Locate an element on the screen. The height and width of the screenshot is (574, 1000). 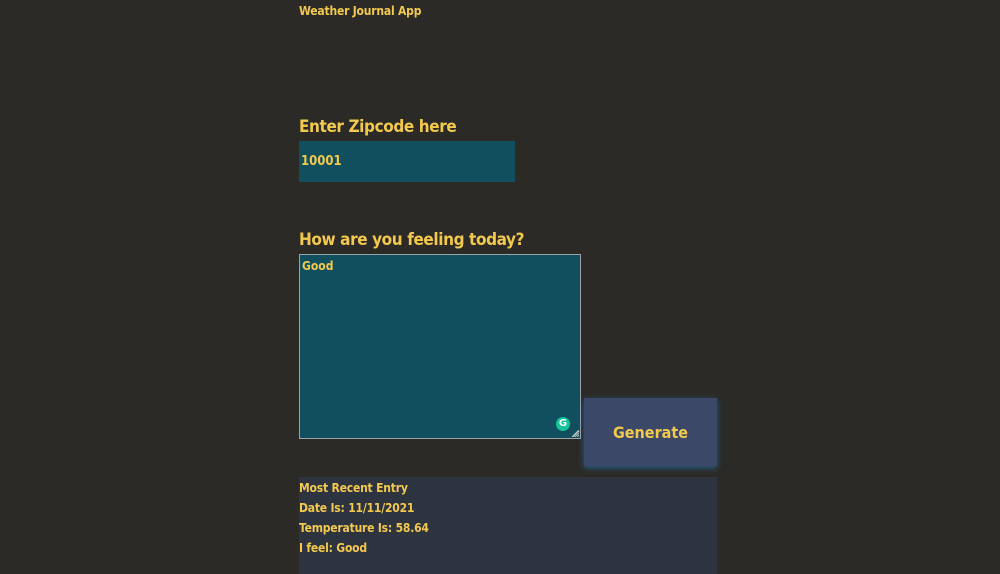
zip-input is located at coordinates (407, 161).